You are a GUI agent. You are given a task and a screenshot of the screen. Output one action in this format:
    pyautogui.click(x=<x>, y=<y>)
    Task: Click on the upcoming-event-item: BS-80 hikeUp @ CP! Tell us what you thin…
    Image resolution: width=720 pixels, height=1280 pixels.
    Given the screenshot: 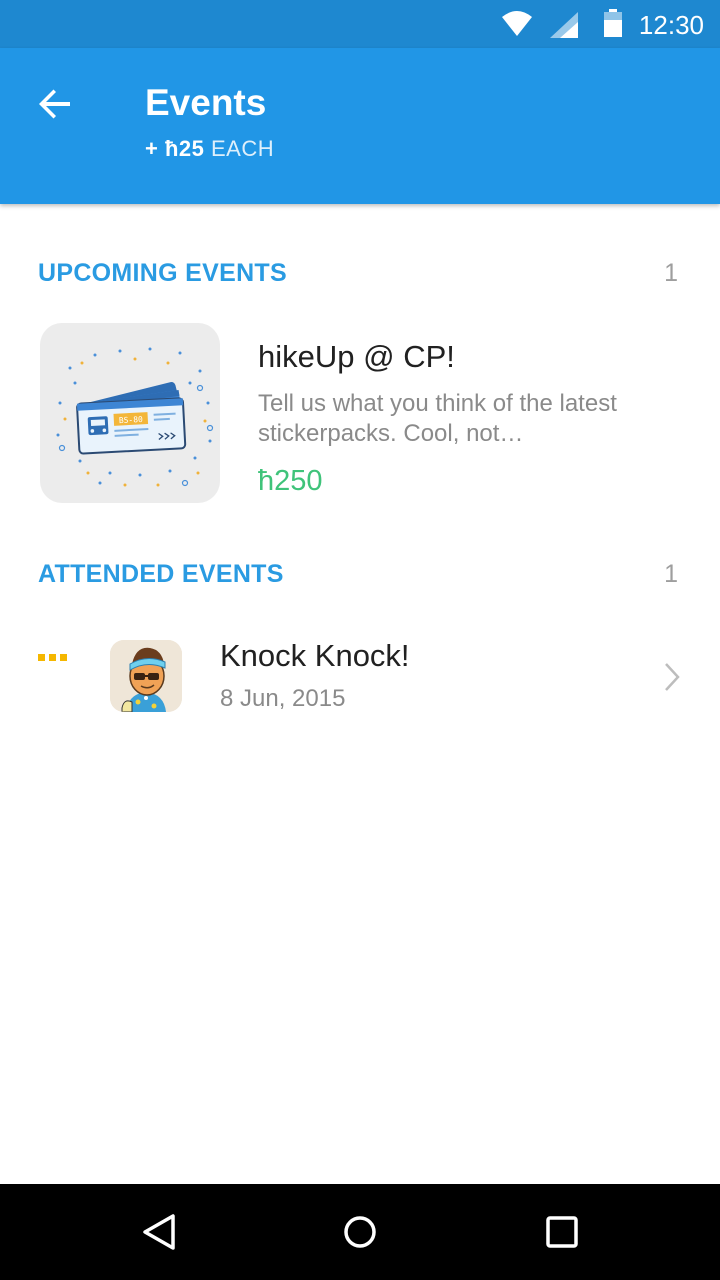 What is the action you would take?
    pyautogui.click(x=361, y=414)
    